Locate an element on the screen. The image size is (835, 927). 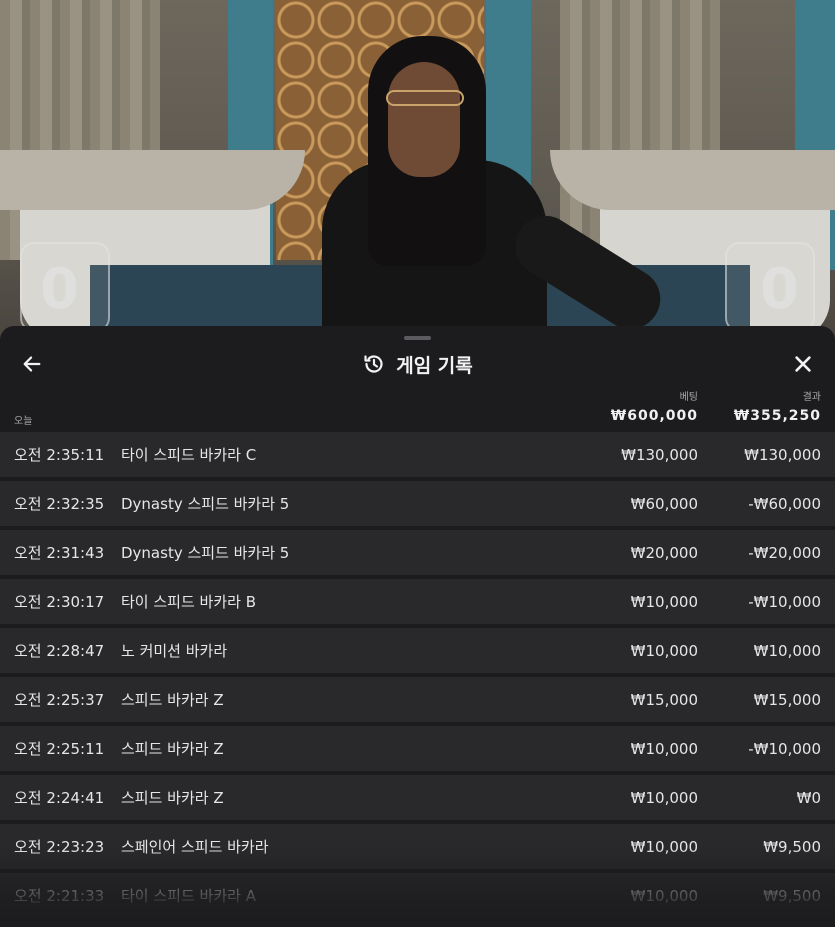
close-button is located at coordinates (803, 364).